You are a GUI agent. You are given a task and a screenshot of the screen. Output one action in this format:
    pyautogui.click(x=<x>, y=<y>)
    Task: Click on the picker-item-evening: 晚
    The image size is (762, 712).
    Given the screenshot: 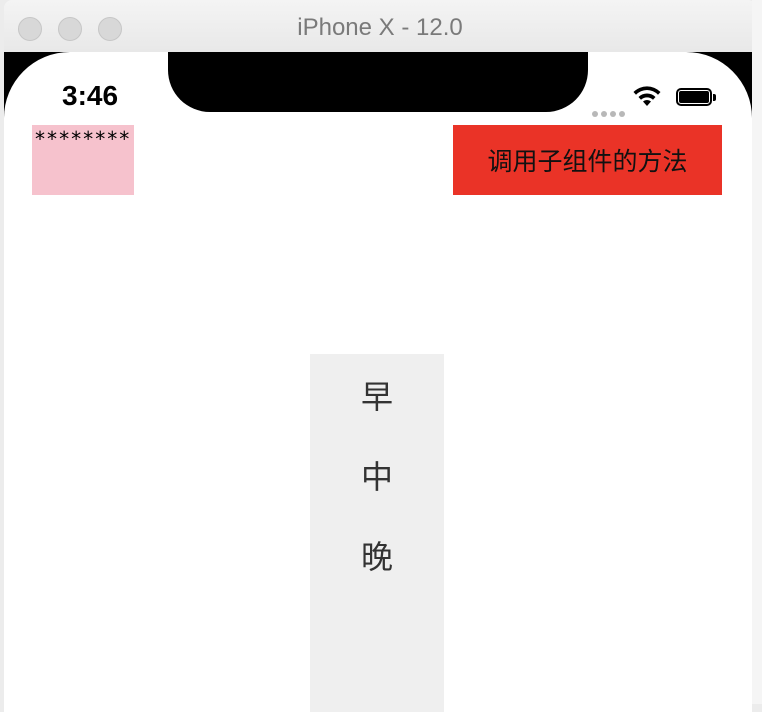 What is the action you would take?
    pyautogui.click(x=377, y=555)
    